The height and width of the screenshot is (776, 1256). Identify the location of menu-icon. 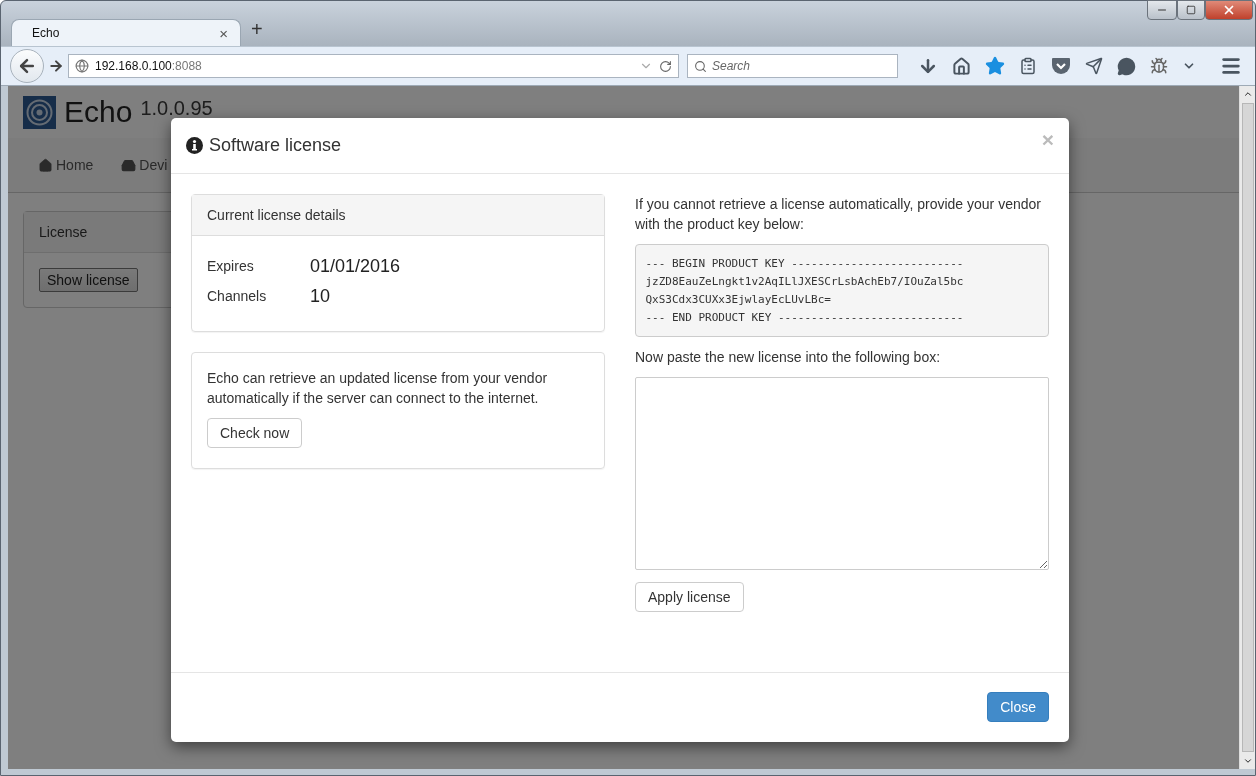
(1231, 66).